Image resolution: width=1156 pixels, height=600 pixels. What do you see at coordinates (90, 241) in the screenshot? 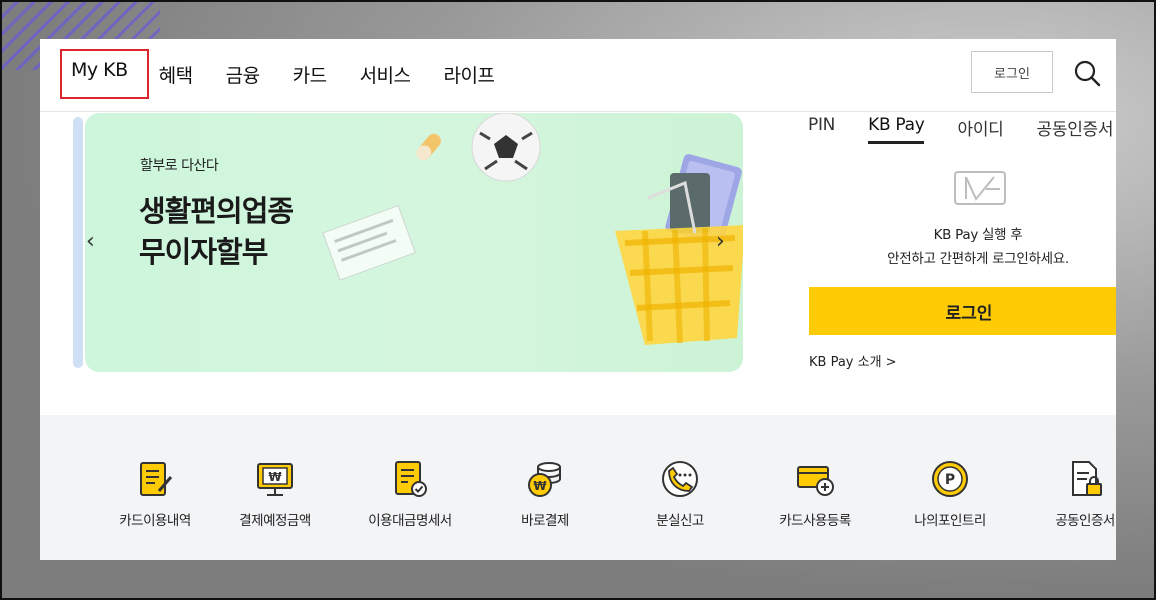
I see `banner-prev-button: ‹` at bounding box center [90, 241].